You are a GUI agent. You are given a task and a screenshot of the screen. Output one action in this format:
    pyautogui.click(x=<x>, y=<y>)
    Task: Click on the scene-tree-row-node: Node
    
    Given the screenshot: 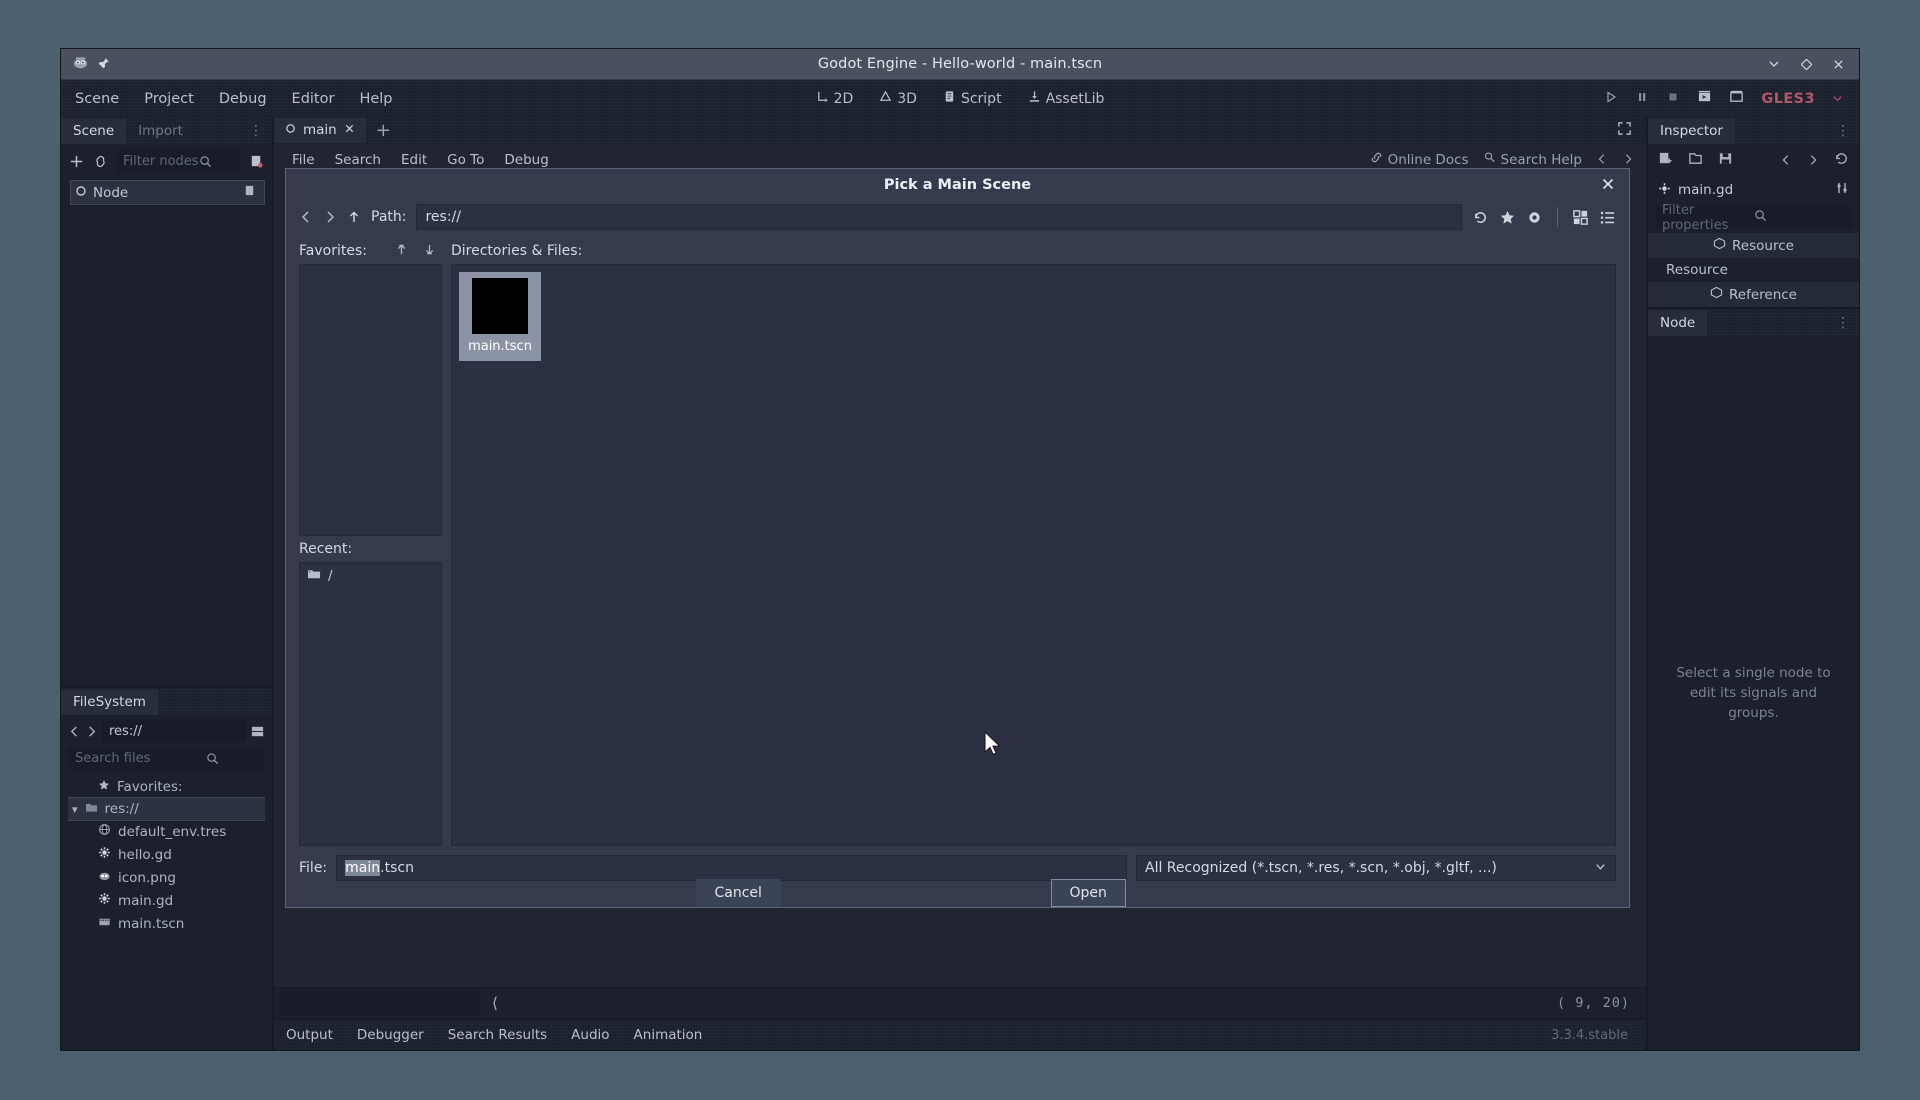 What is the action you would take?
    pyautogui.click(x=167, y=192)
    